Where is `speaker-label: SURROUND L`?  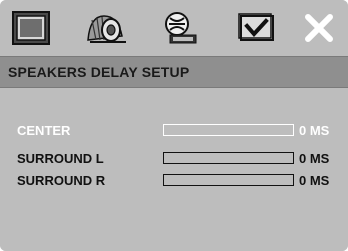 speaker-label: SURROUND L is located at coordinates (60, 158).